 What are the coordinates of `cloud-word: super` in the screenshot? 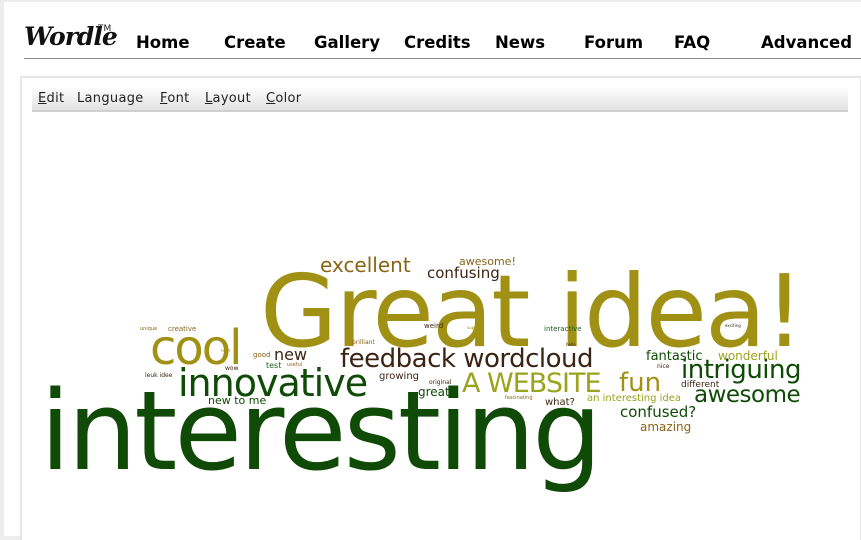 It's located at (473, 327).